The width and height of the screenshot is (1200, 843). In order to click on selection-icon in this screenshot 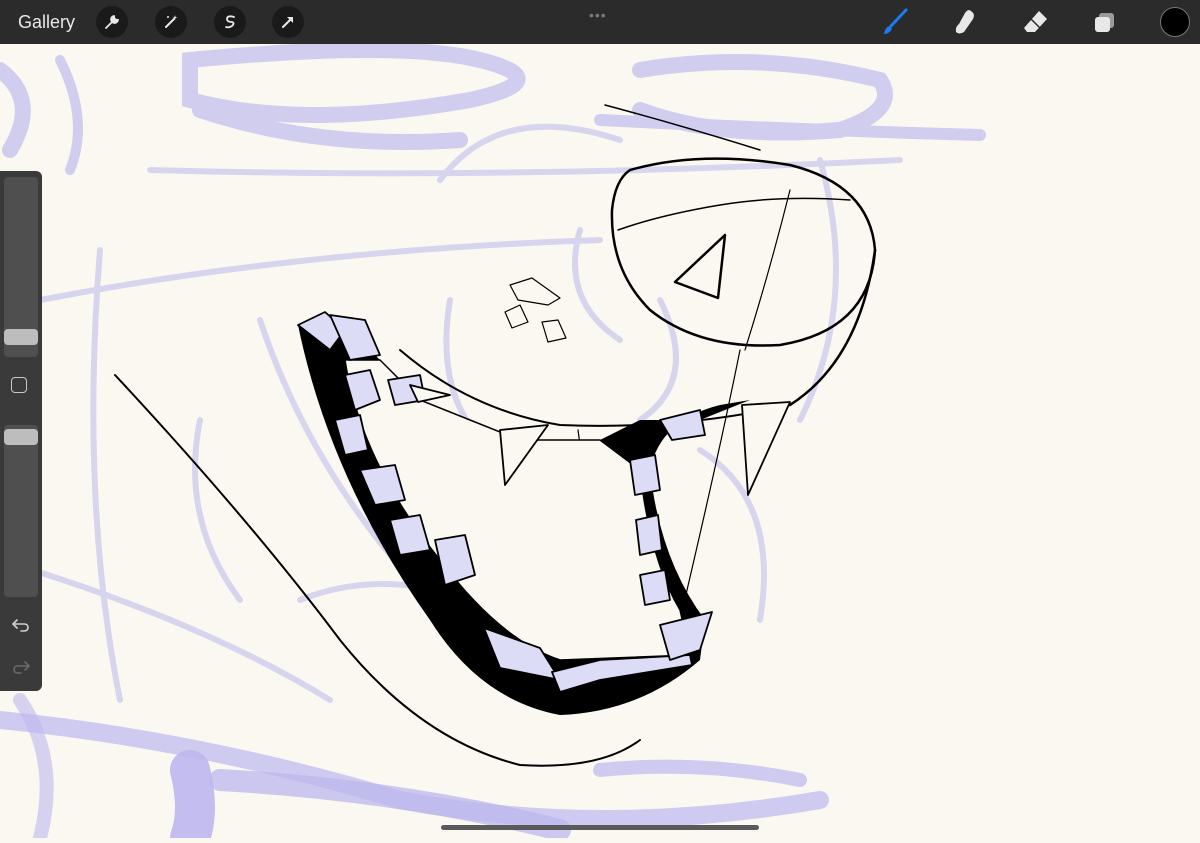, I will do `click(230, 22)`.